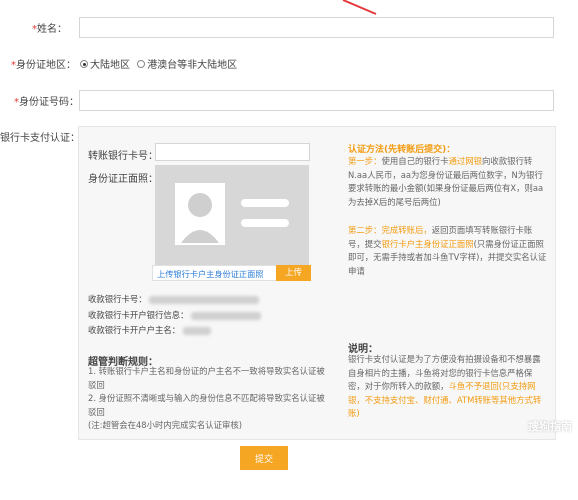 This screenshot has height=500, width=578. What do you see at coordinates (123, 156) in the screenshot?
I see `card-number-label: 转账银行卡号：` at bounding box center [123, 156].